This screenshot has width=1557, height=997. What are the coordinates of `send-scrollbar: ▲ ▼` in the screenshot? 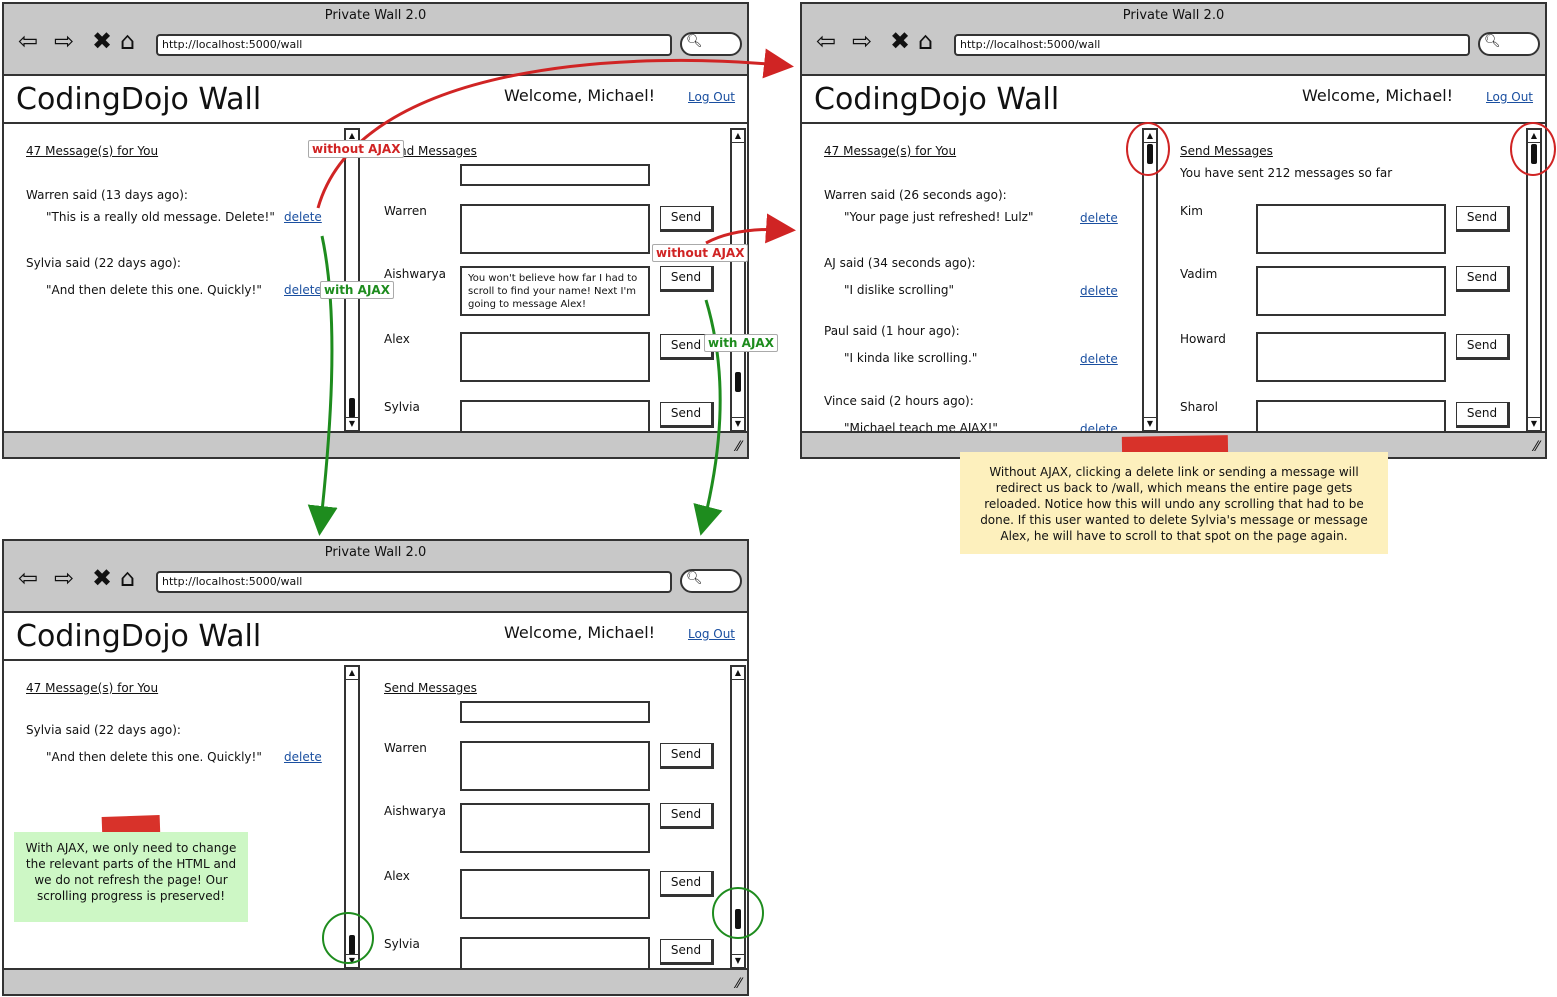 It's located at (738, 280).